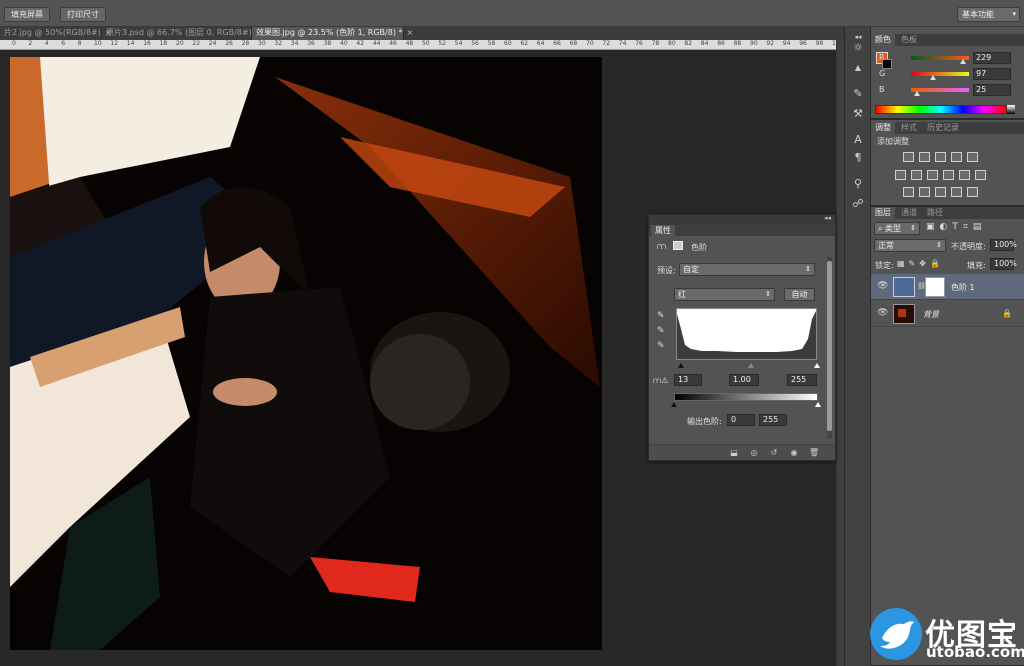 The height and width of the screenshot is (666, 1024). Describe the element at coordinates (882, 228) in the screenshot. I see `search-icon: ⌕` at that location.